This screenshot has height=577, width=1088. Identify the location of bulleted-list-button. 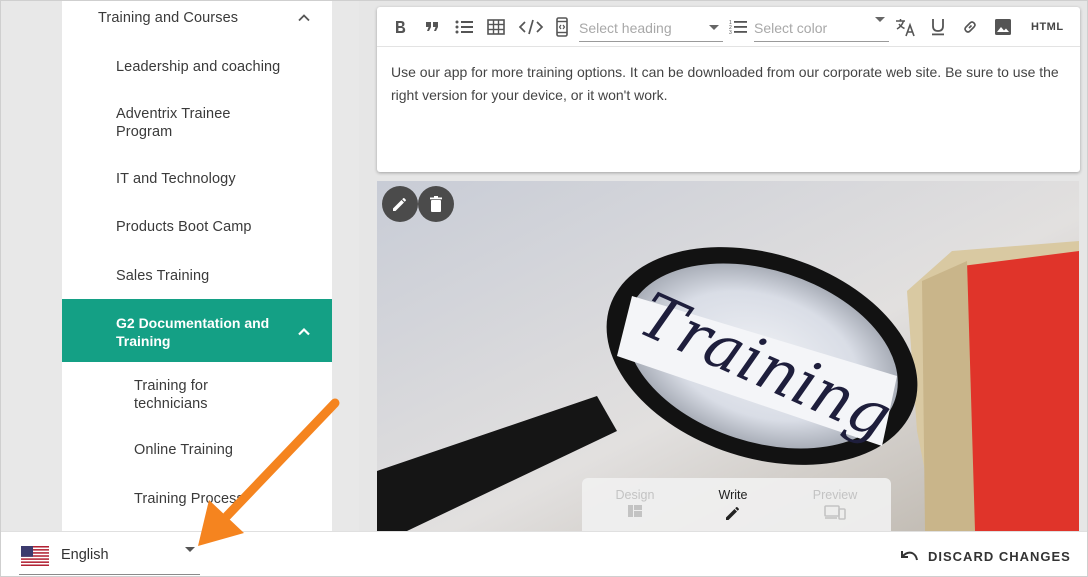
(464, 27).